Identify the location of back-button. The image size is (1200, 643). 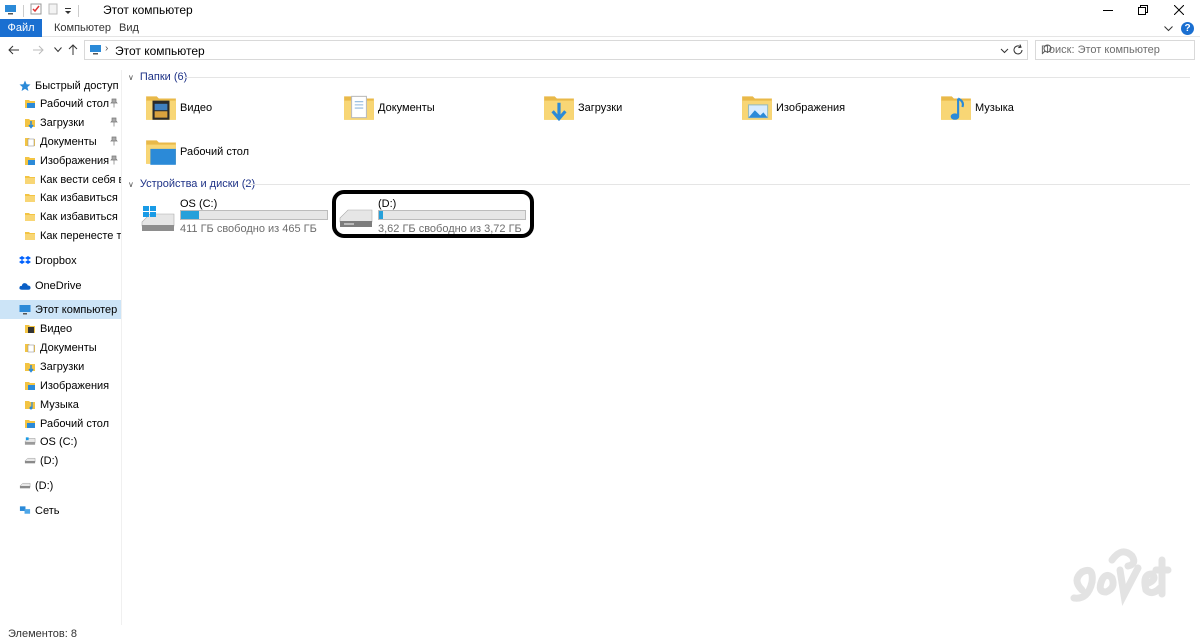
(14, 50).